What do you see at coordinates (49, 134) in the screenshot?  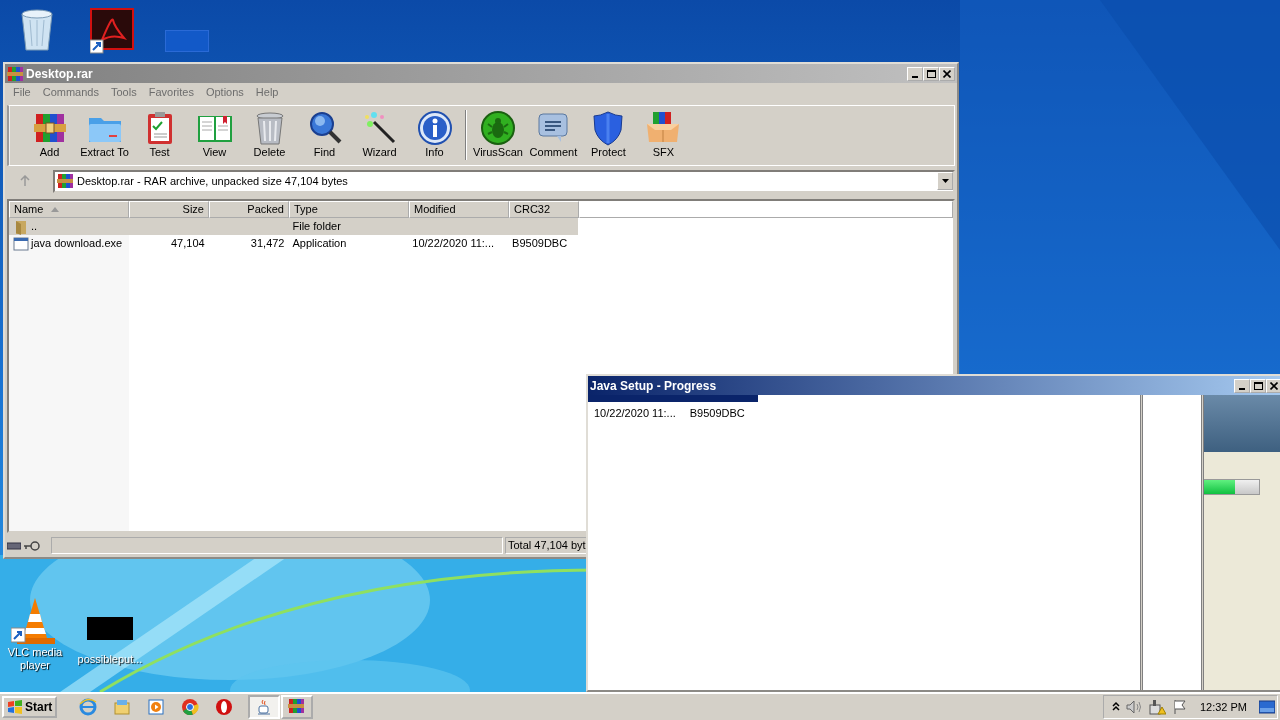 I see `toolbar-button: Add` at bounding box center [49, 134].